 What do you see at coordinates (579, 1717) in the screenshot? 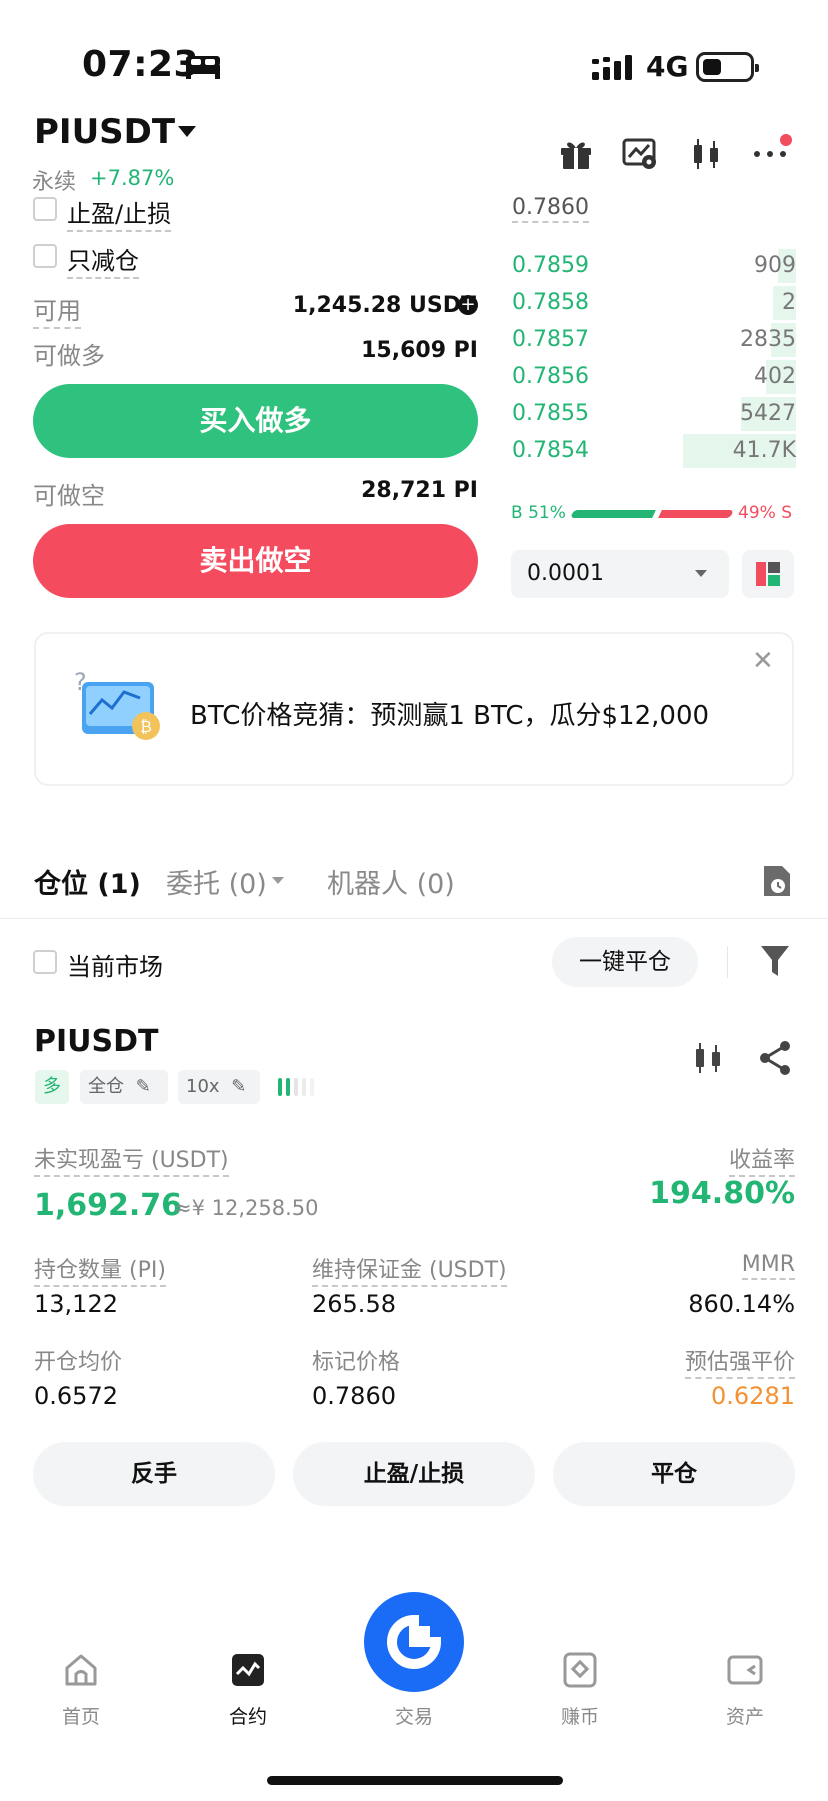
I see `nav-earn-label: 赚币` at bounding box center [579, 1717].